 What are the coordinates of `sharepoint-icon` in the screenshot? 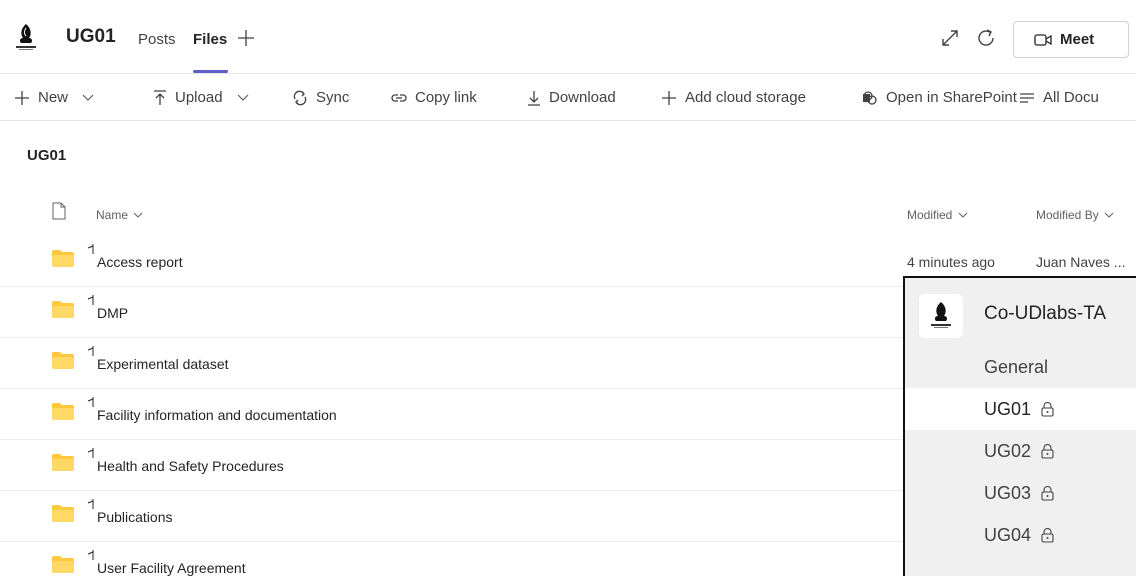 It's located at (870, 97).